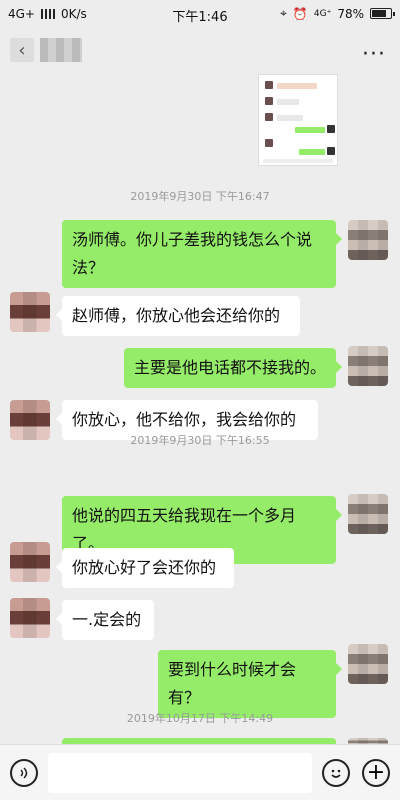  Describe the element at coordinates (350, 13) in the screenshot. I see `battery-percent: 78%` at that location.